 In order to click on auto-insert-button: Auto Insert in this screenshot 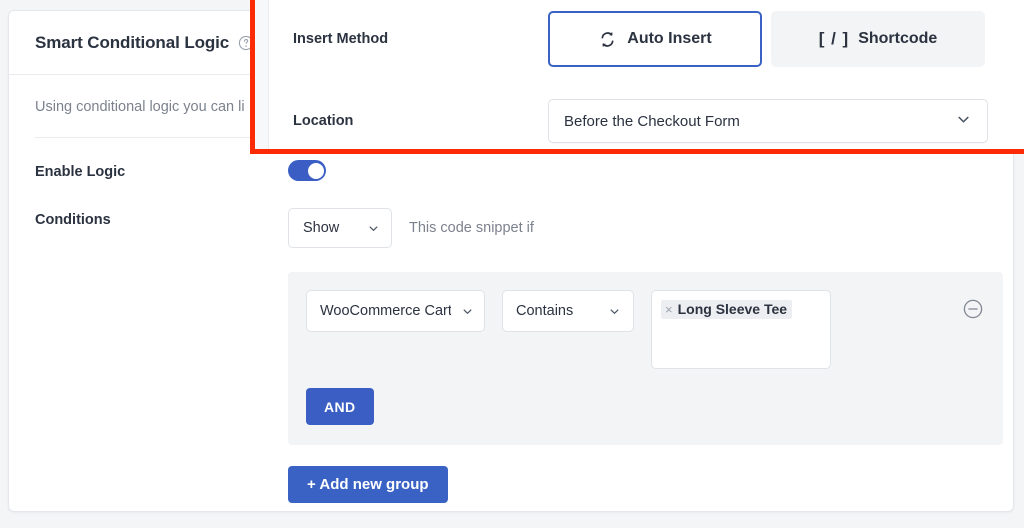, I will do `click(655, 39)`.